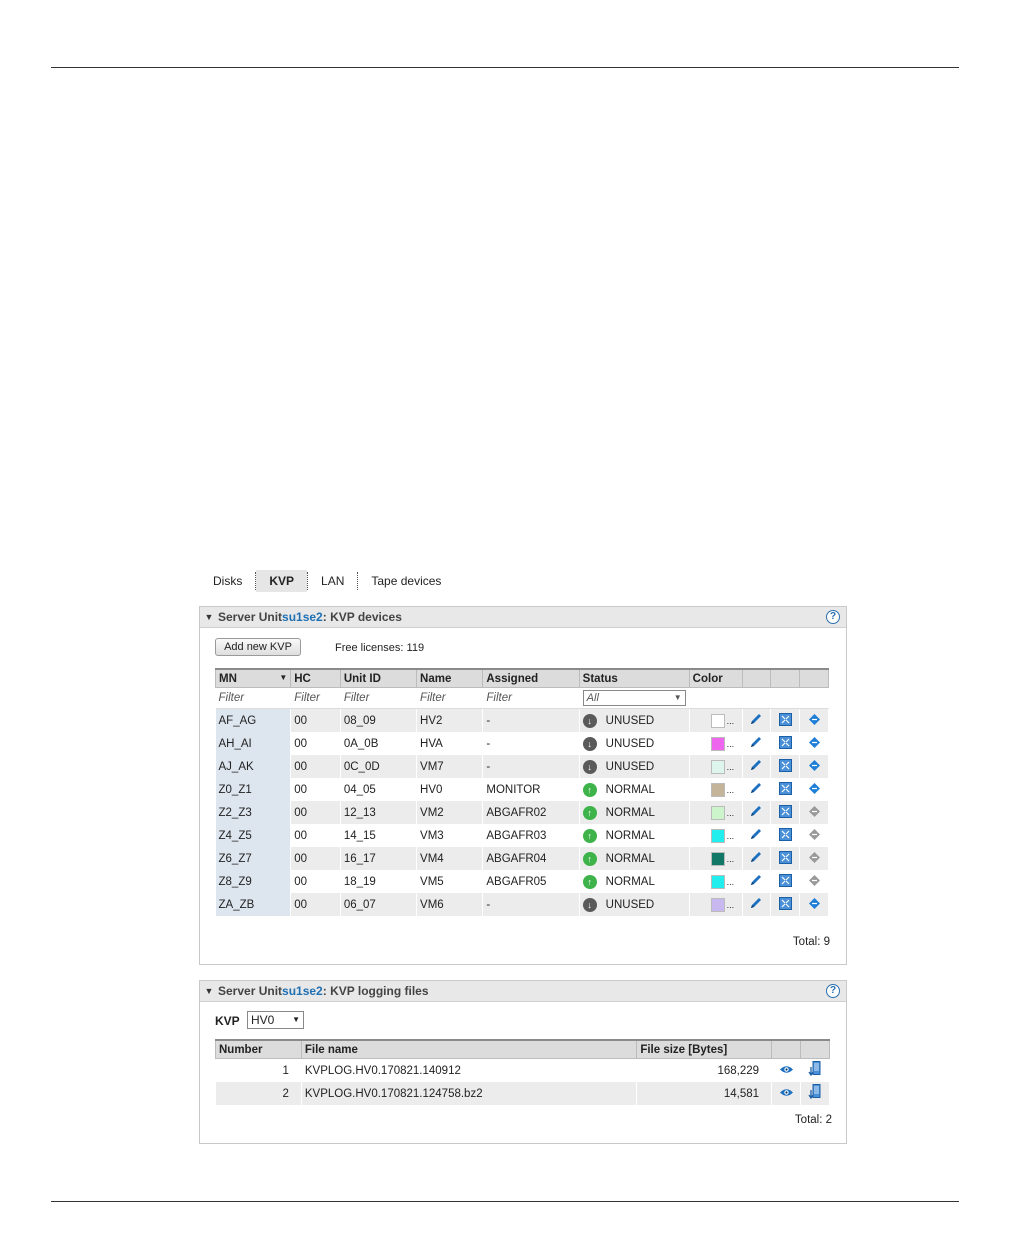 Image resolution: width=1010 pixels, height=1258 pixels. What do you see at coordinates (630, 743) in the screenshot?
I see `status-text: UNUSED` at bounding box center [630, 743].